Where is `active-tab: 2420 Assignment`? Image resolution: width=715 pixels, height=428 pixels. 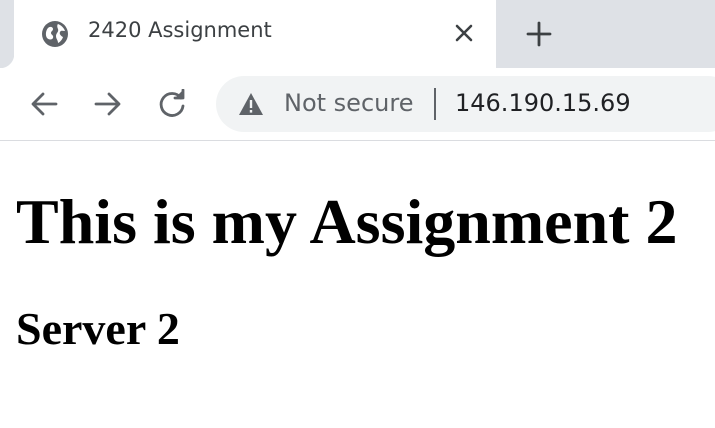 active-tab: 2420 Assignment is located at coordinates (248, 34).